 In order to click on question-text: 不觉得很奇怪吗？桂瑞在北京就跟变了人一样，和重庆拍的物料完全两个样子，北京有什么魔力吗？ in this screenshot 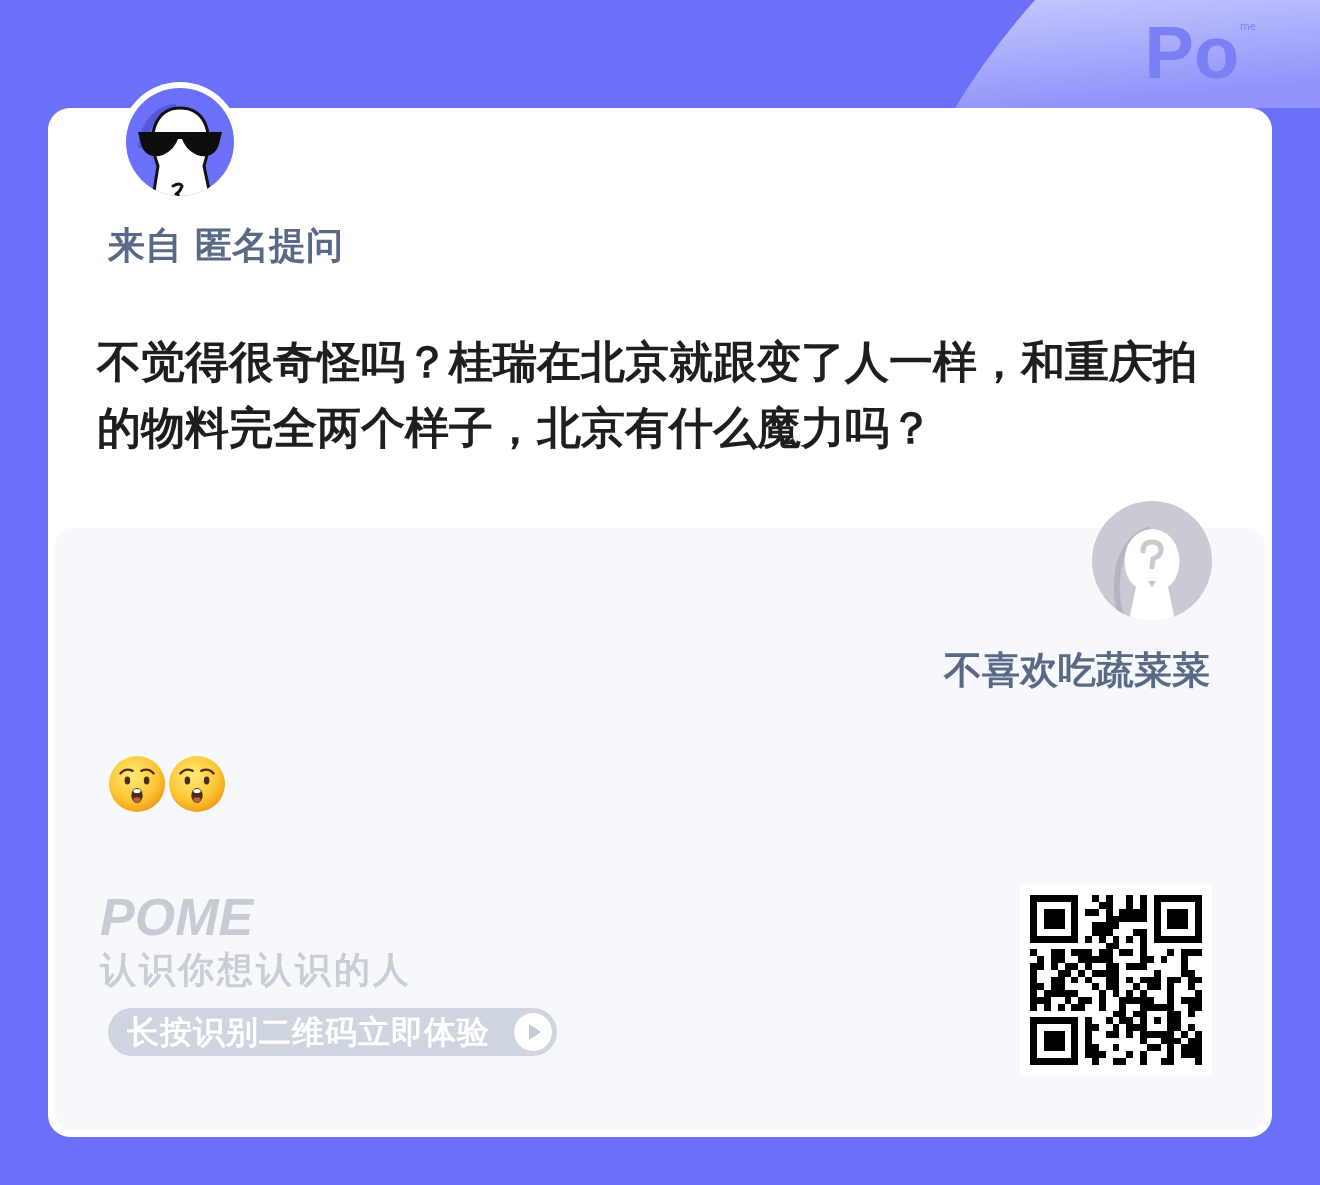, I will do `click(647, 395)`.